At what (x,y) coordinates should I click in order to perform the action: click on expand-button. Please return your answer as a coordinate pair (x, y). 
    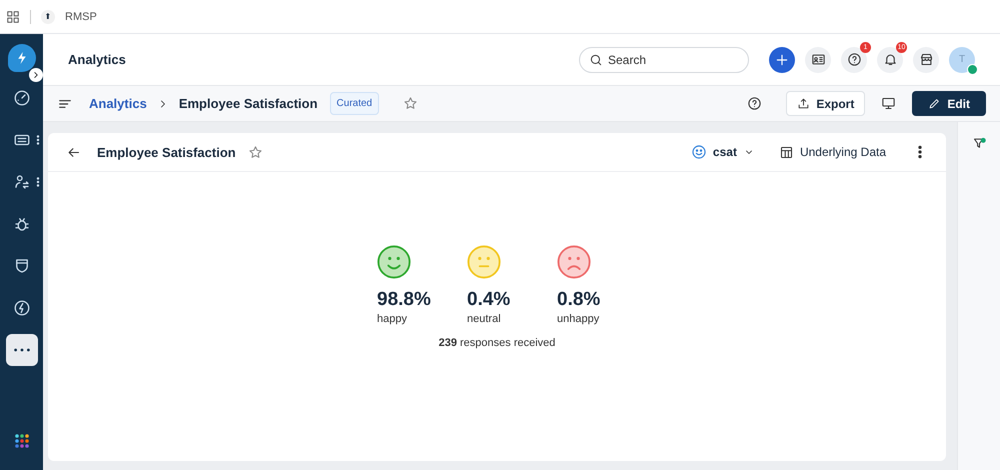
    Looking at the image, I should click on (36, 75).